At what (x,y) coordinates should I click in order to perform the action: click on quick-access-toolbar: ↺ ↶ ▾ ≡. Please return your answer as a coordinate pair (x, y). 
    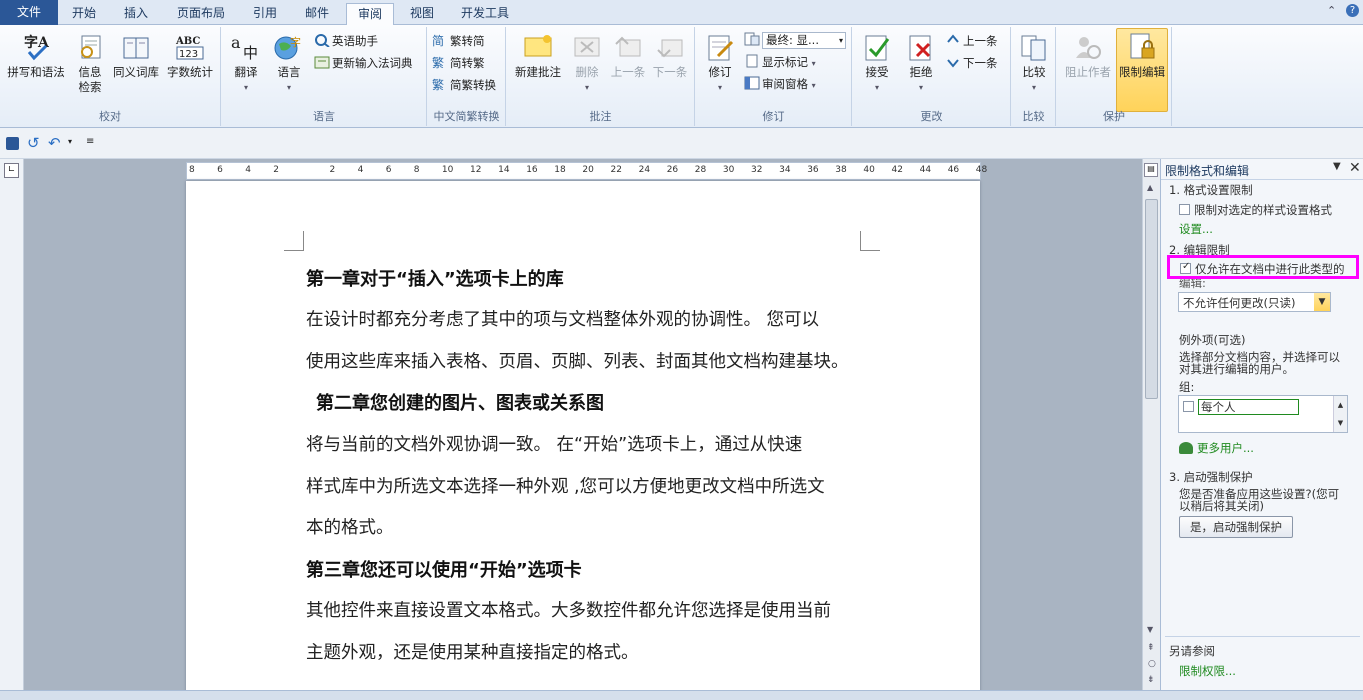
    Looking at the image, I should click on (681, 143).